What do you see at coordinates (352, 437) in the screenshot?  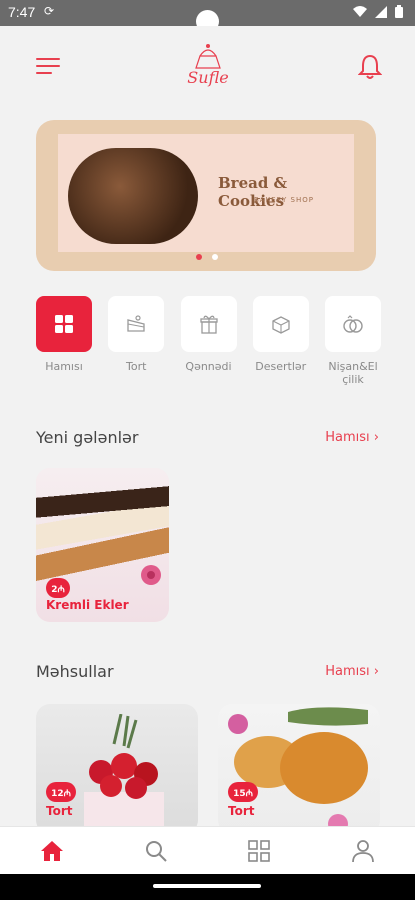 I see `new-arrivals-see-all-link: Hamısı ›` at bounding box center [352, 437].